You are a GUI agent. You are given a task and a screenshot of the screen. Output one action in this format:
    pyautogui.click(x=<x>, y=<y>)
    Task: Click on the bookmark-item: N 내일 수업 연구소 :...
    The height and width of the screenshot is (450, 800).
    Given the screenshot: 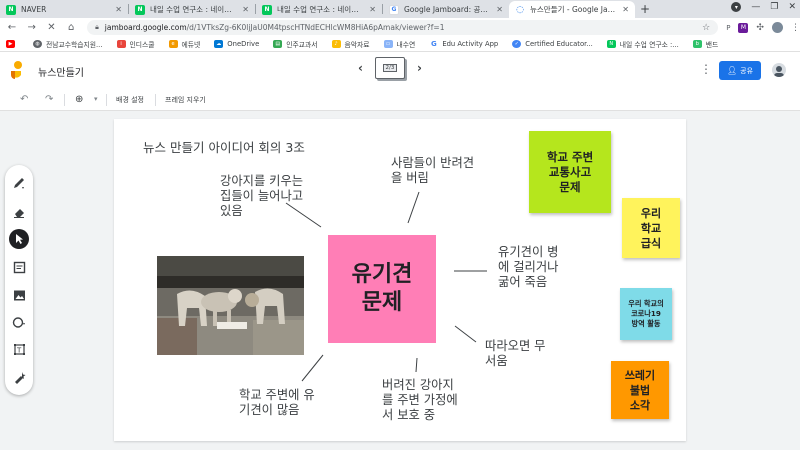 What is the action you would take?
    pyautogui.click(x=642, y=44)
    